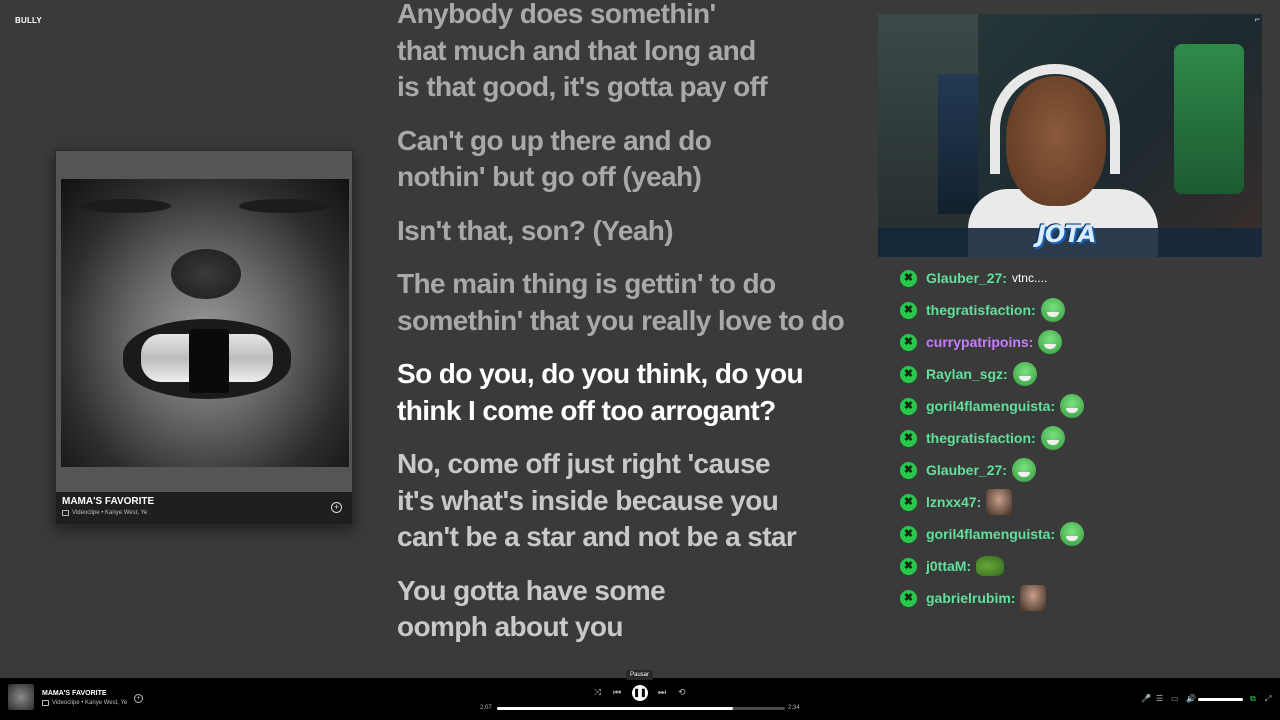 This screenshot has height=720, width=1280. I want to click on chat-message: ✖ lznxx47:, so click(1085, 502).